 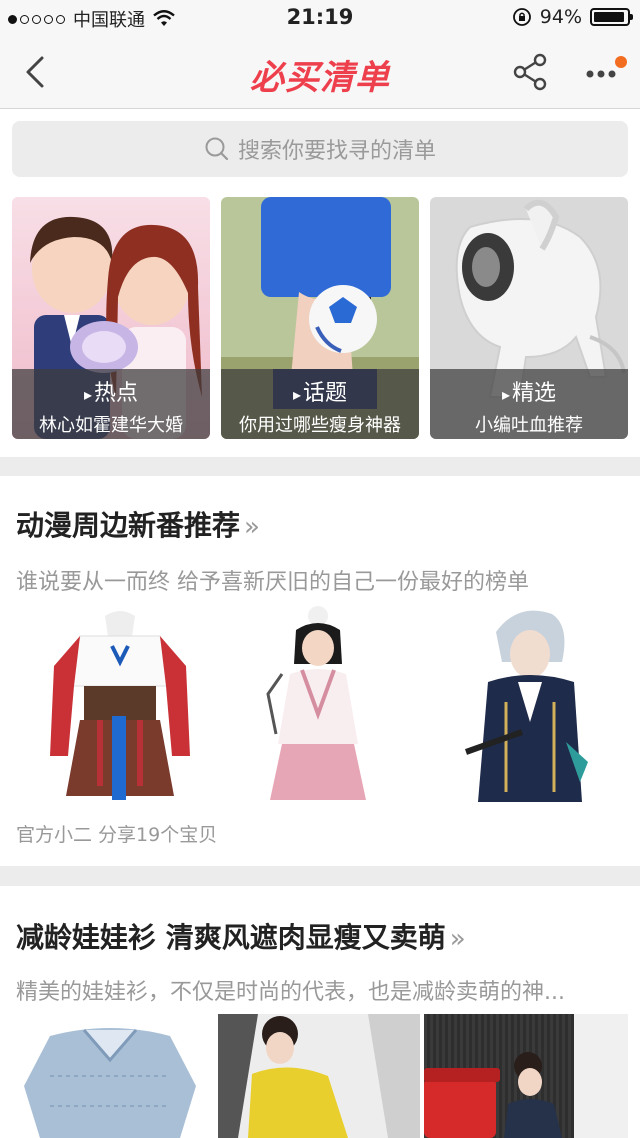 I want to click on battery-percent: 94%, so click(x=560, y=17).